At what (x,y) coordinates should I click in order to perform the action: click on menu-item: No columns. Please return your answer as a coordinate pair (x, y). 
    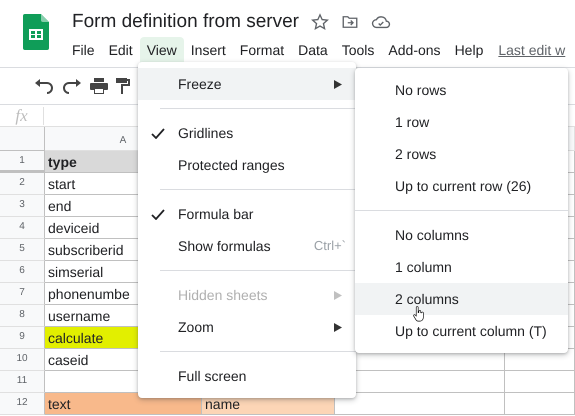
    Looking at the image, I should click on (461, 235).